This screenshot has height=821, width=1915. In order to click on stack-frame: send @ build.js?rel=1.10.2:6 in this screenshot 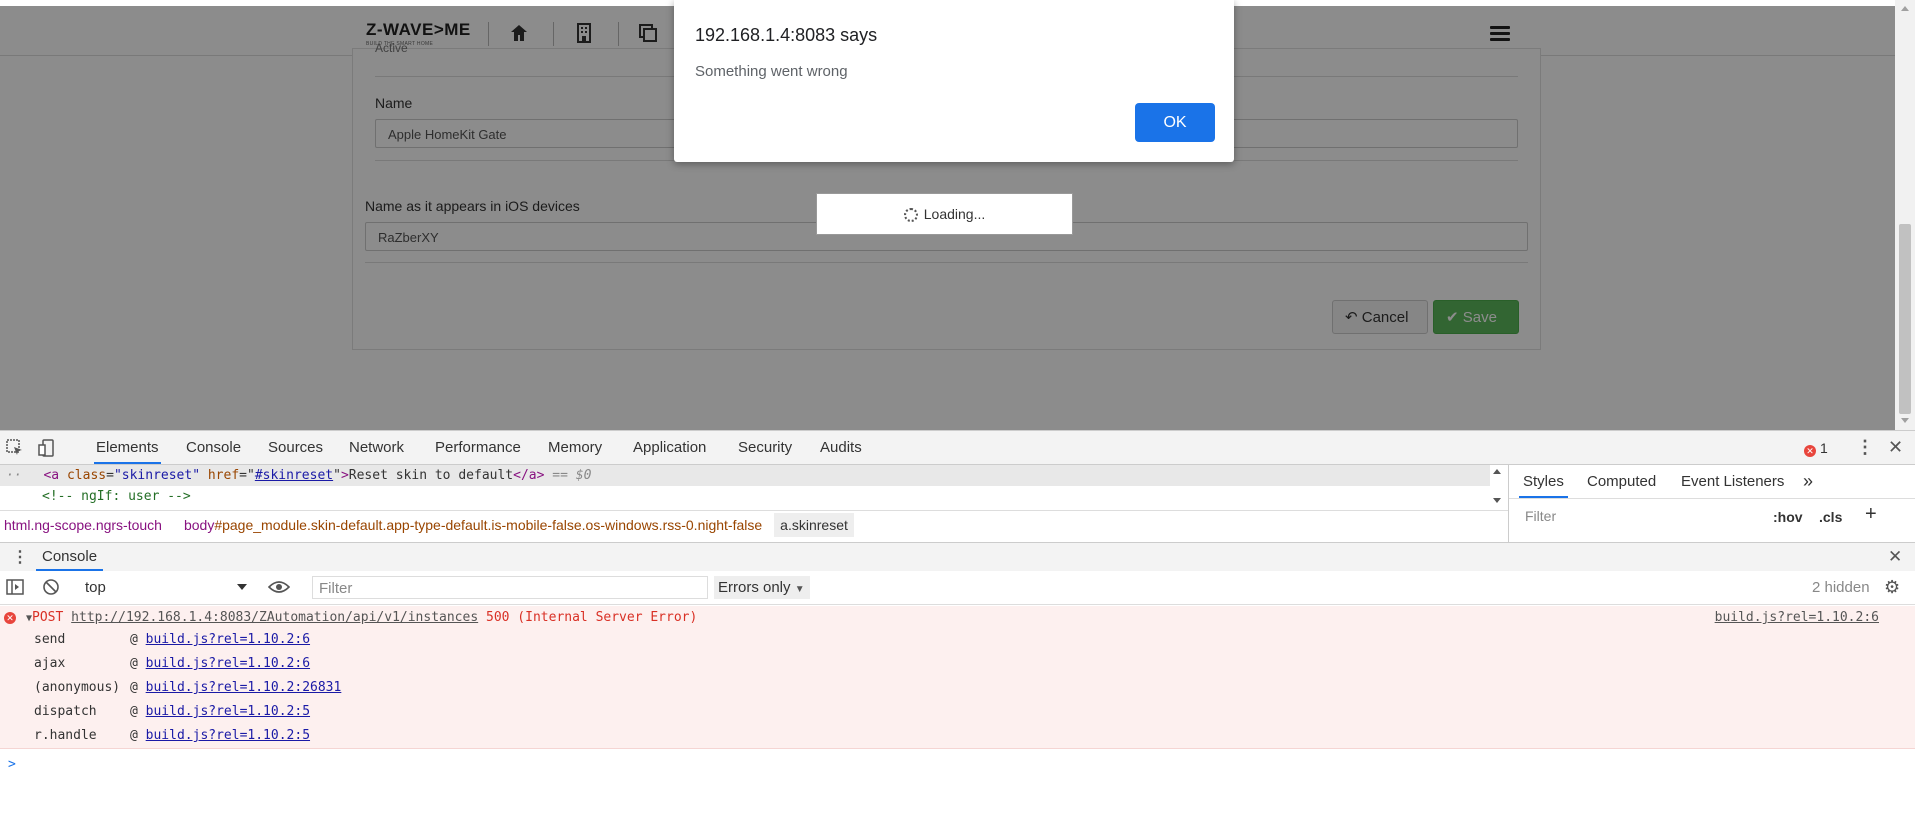, I will do `click(172, 640)`.